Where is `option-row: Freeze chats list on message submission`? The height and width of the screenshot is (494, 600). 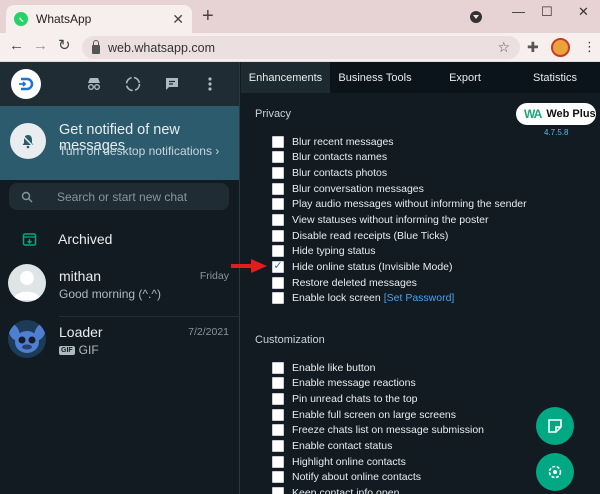
option-row: Freeze chats list on message submission is located at coordinates (378, 431).